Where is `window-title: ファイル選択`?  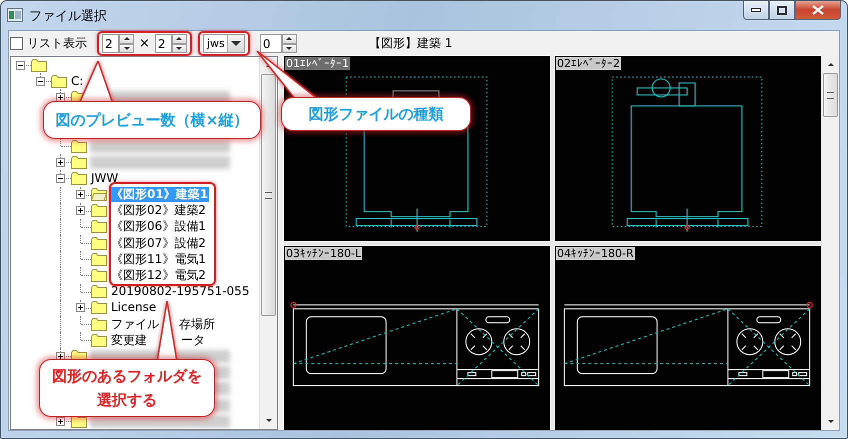
window-title: ファイル選択 is located at coordinates (68, 16).